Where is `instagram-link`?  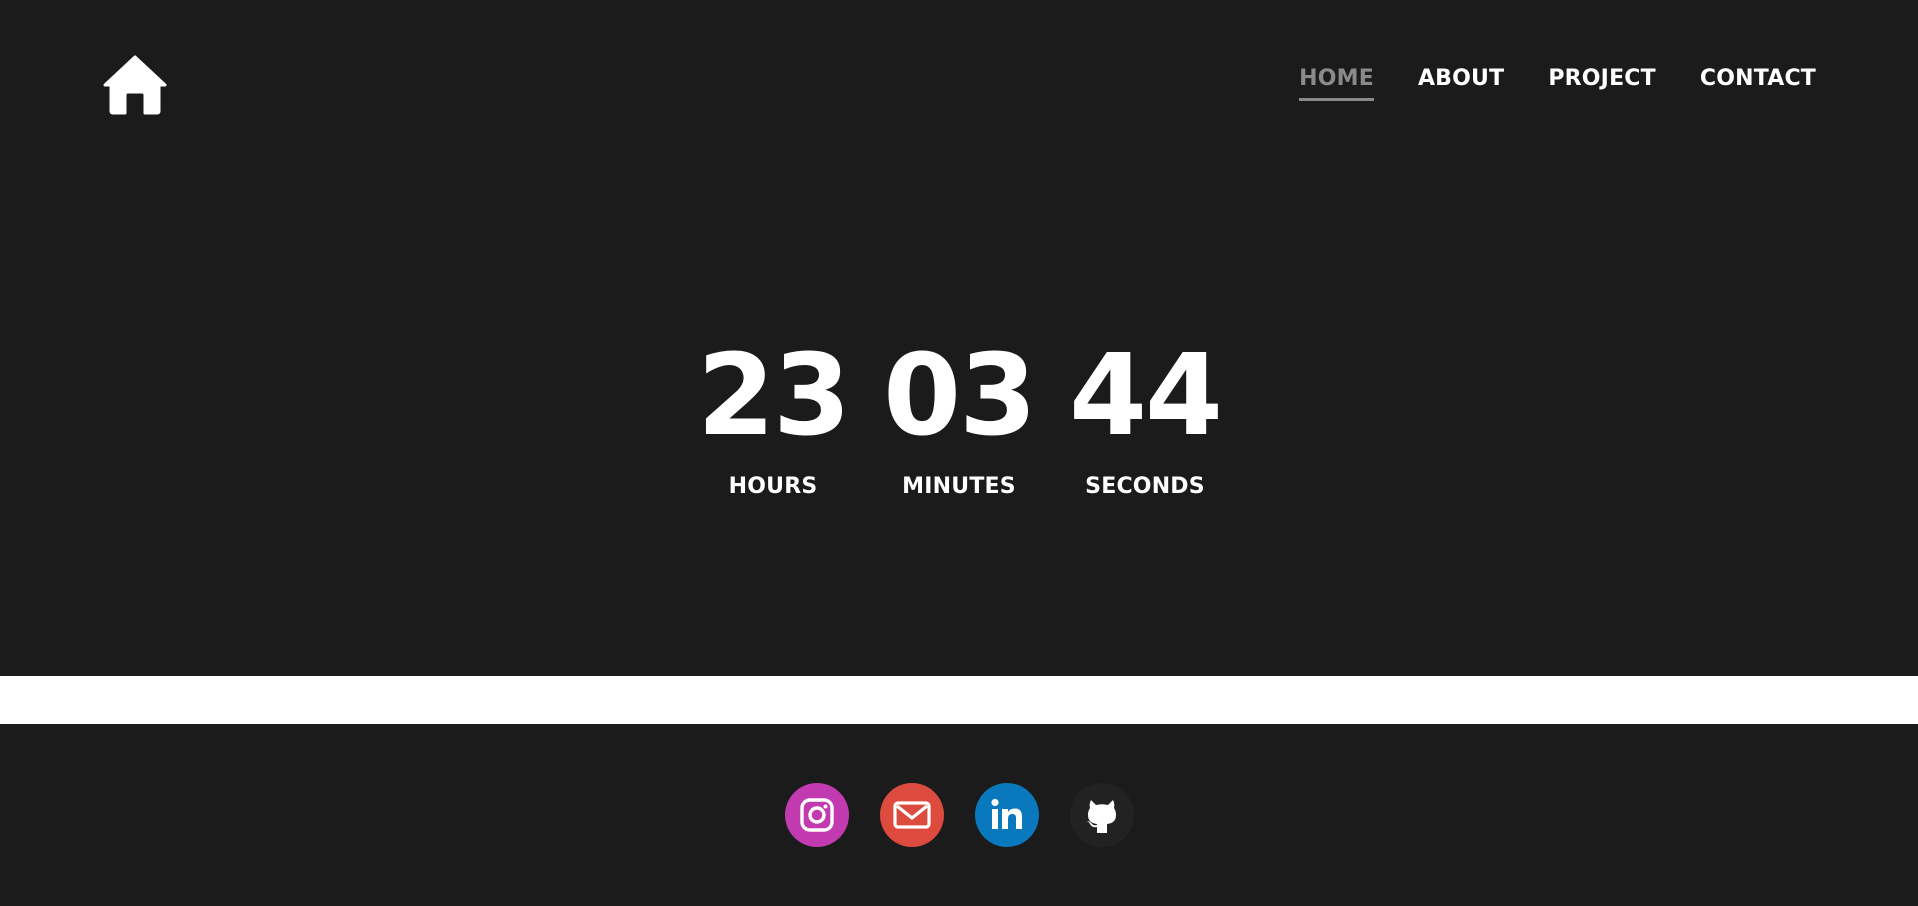 instagram-link is located at coordinates (816, 815).